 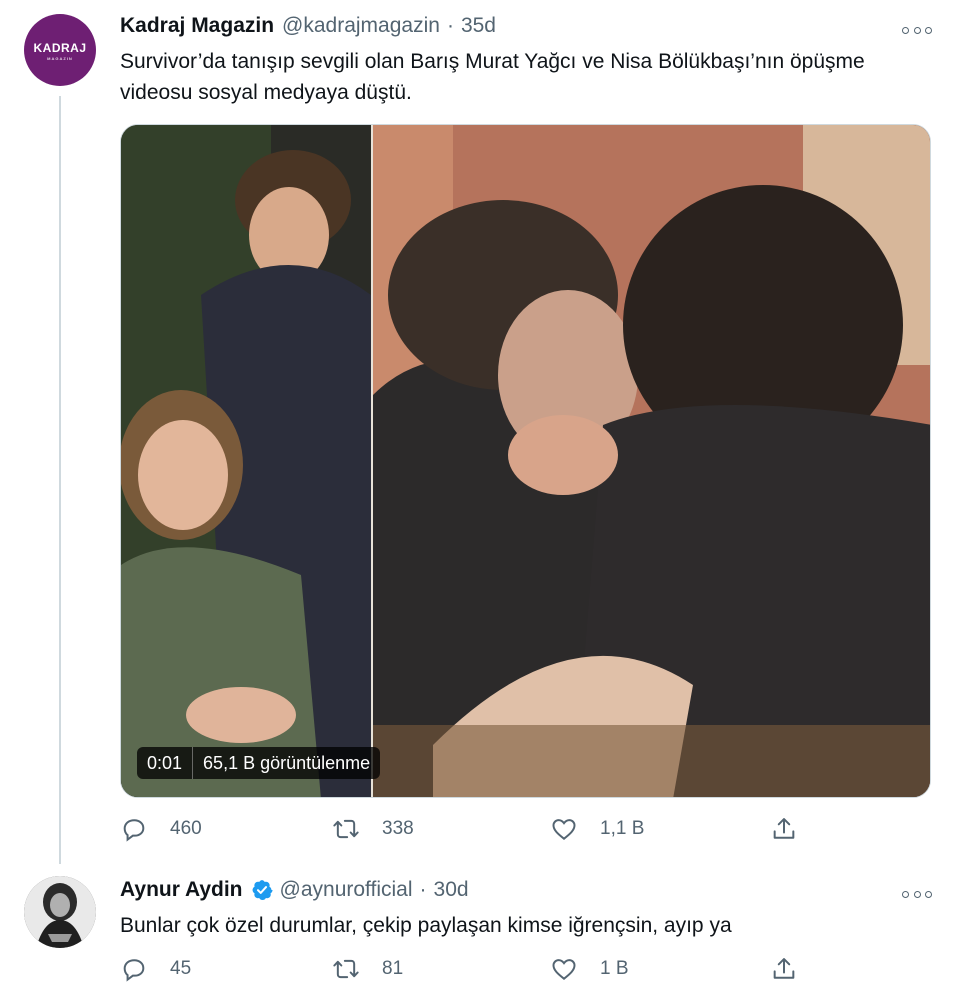 What do you see at coordinates (197, 26) in the screenshot?
I see `author-name: Kadraj Magazin` at bounding box center [197, 26].